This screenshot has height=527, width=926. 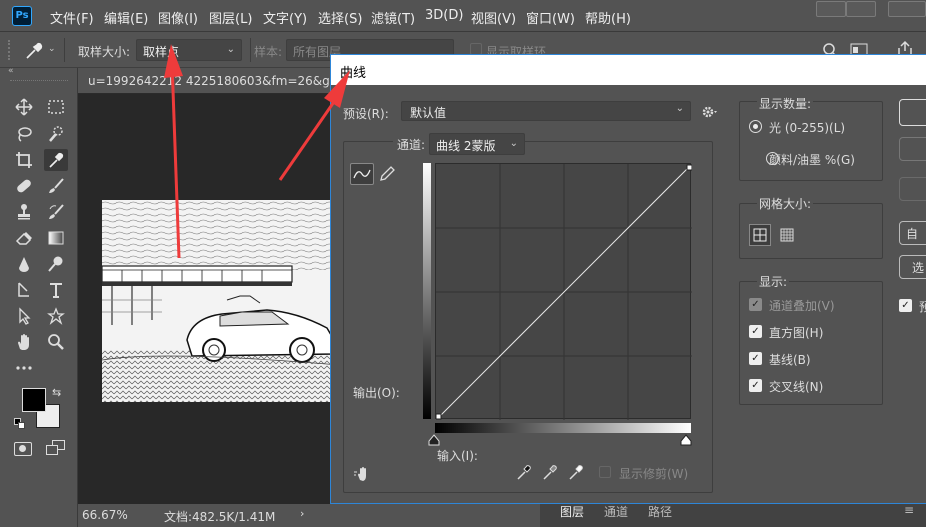 What do you see at coordinates (230, 17) in the screenshot?
I see `menu-layer: 图层(L)` at bounding box center [230, 17].